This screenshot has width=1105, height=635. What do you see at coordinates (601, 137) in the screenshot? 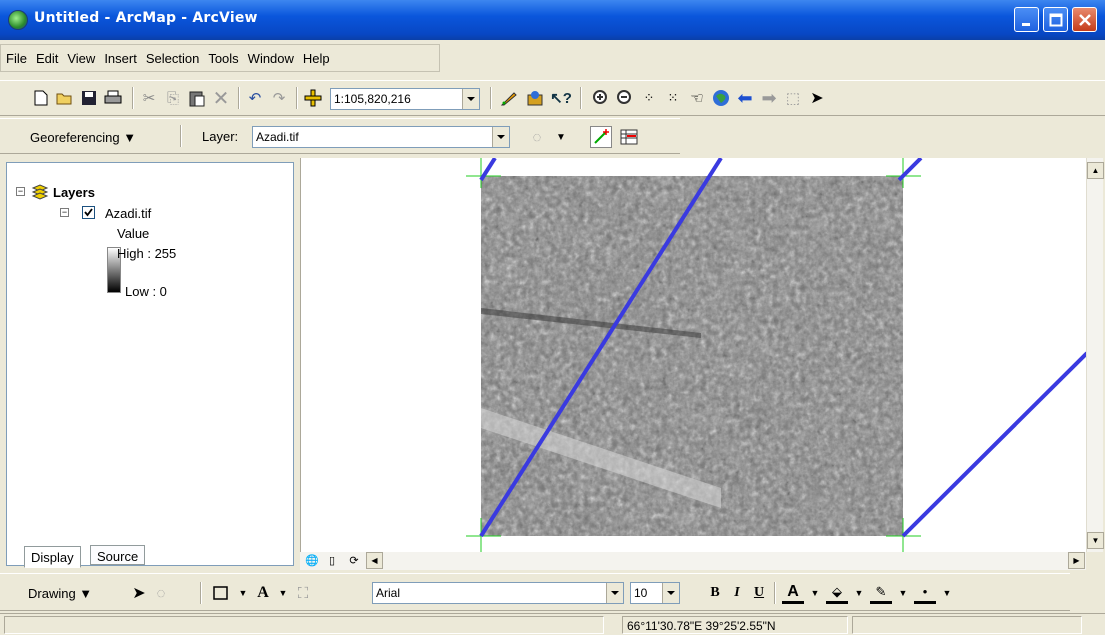
I see `add-control-points-icon` at bounding box center [601, 137].